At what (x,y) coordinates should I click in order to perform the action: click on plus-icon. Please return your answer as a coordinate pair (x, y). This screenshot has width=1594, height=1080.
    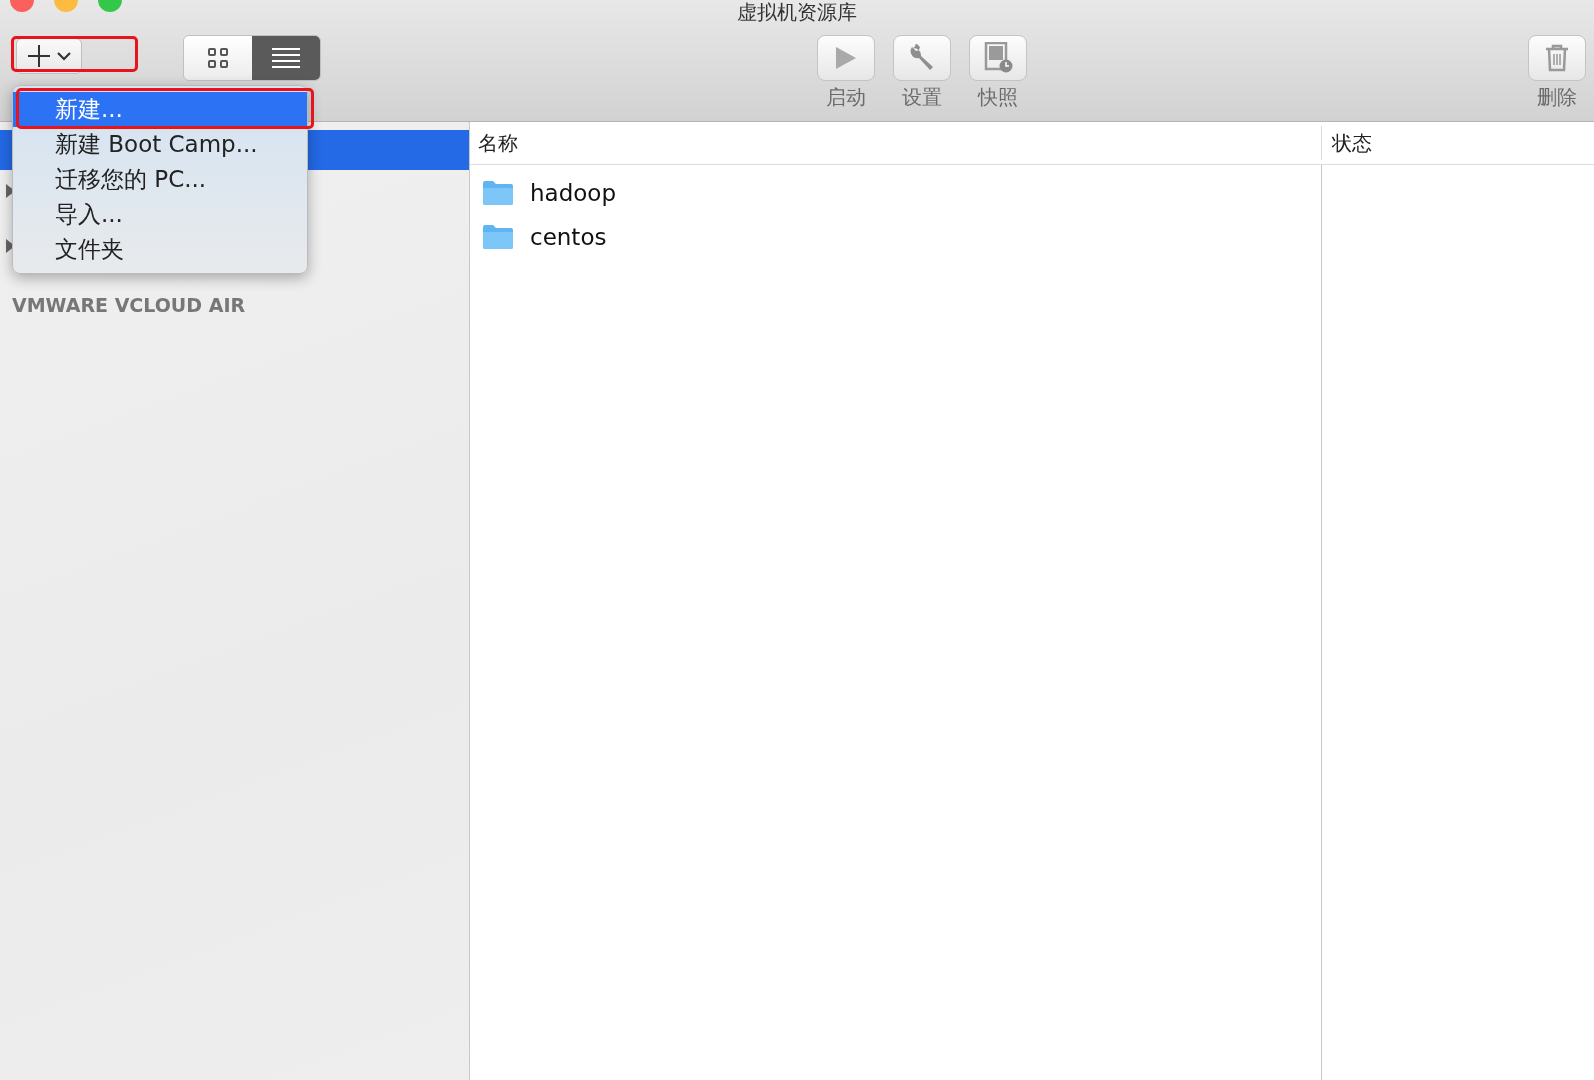
    Looking at the image, I should click on (39, 56).